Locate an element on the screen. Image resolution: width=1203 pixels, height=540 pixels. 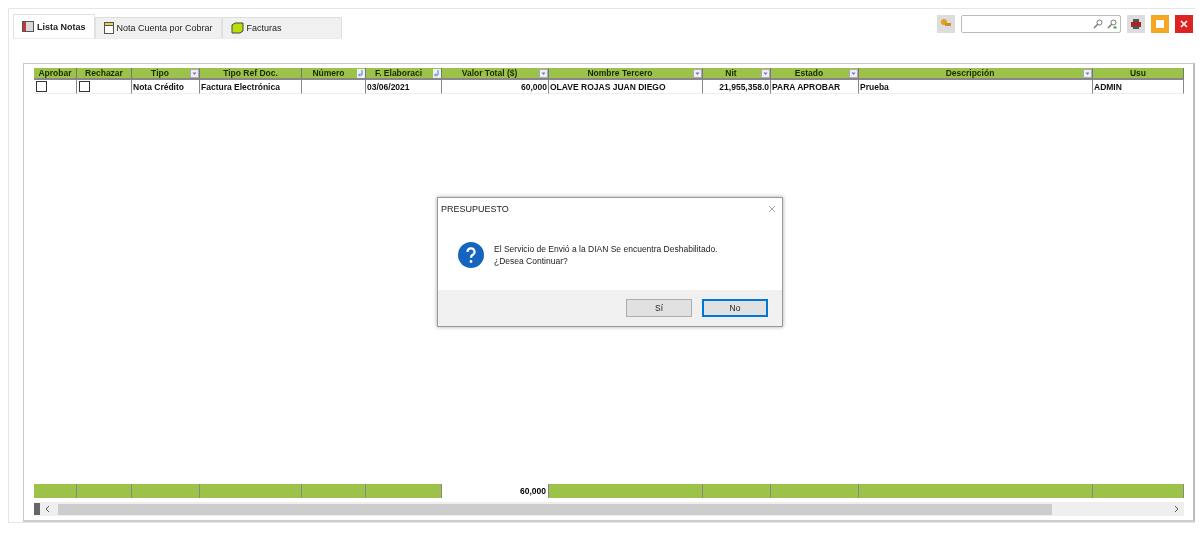
tab: Nota Cuenta por Cobrar is located at coordinates (158, 27).